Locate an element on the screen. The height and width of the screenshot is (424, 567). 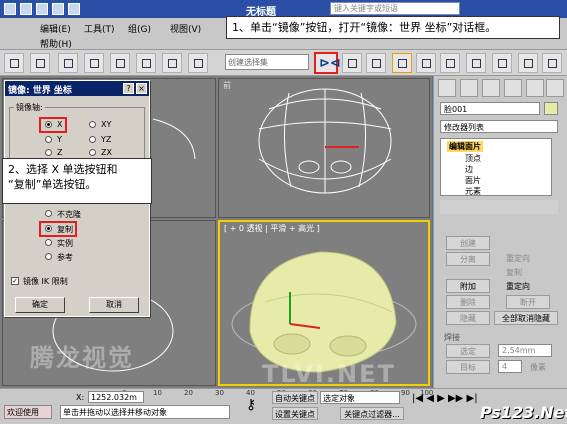
quick-open-icon is located at coordinates (42, 9).